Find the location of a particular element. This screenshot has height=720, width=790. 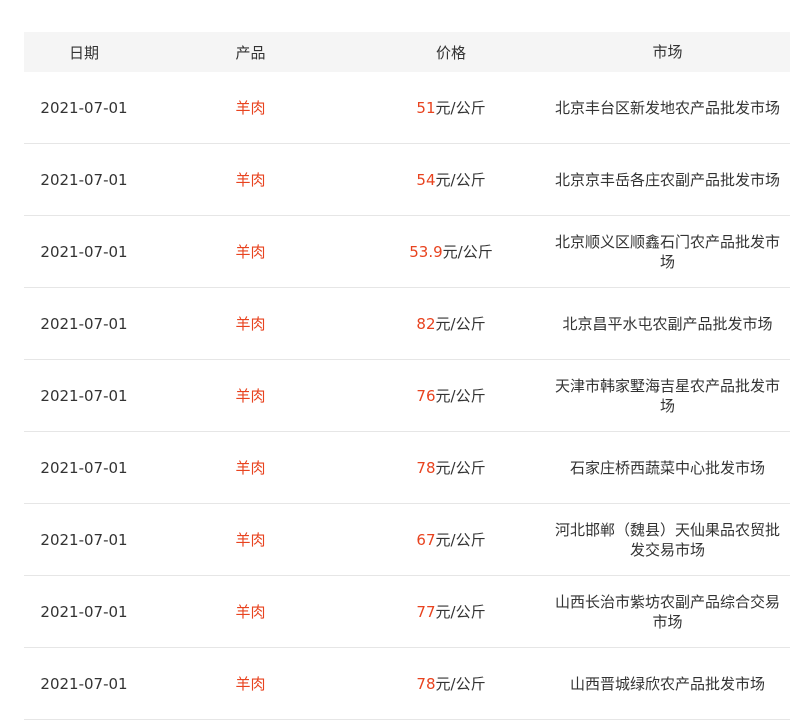

price-value: 77 is located at coordinates (426, 612).